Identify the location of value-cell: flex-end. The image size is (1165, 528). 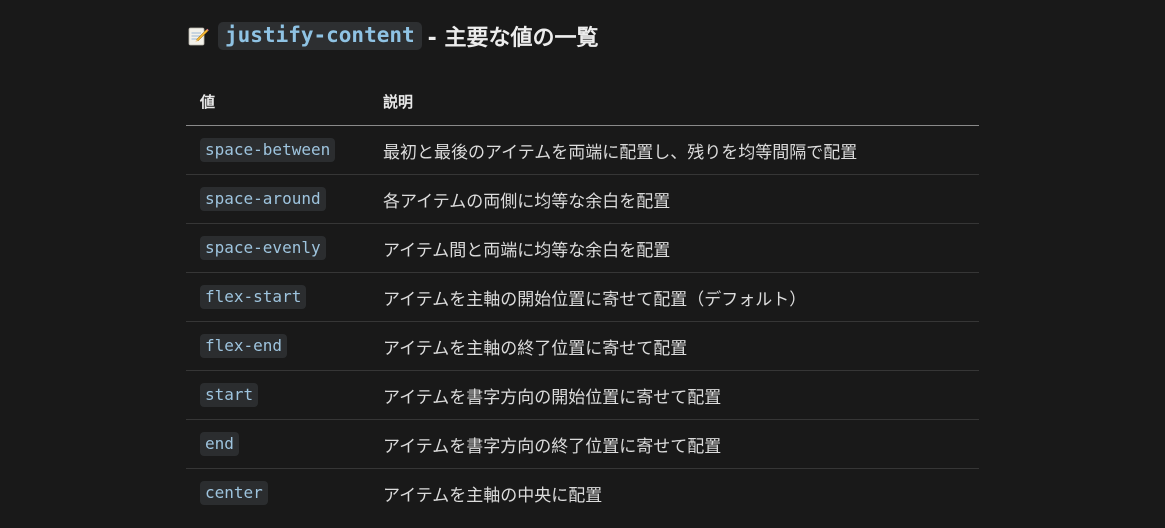
(284, 346).